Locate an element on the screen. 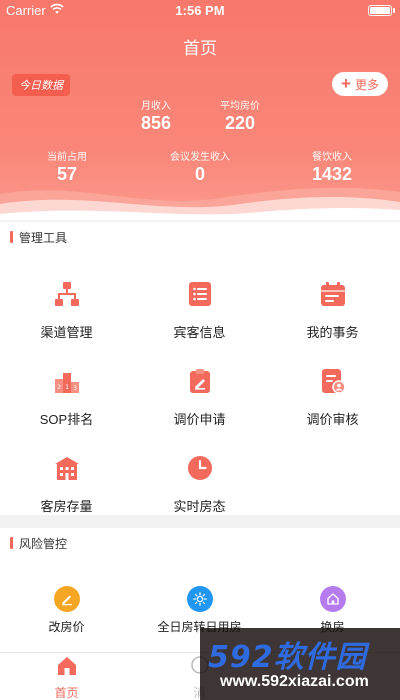  risk-label: 改房价 is located at coordinates (66, 627).